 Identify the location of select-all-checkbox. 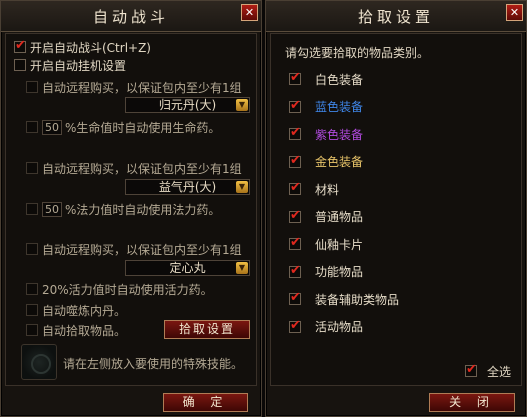
(471, 369).